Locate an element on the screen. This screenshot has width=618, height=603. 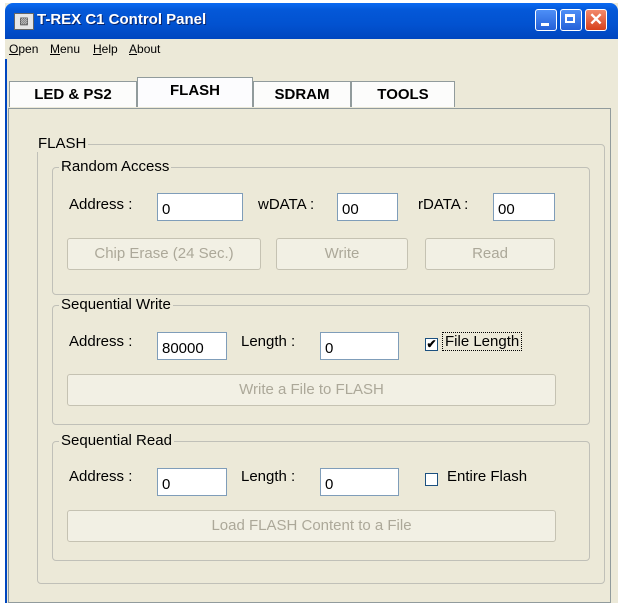
window-title: T-REX C1 Control Panel is located at coordinates (122, 19).